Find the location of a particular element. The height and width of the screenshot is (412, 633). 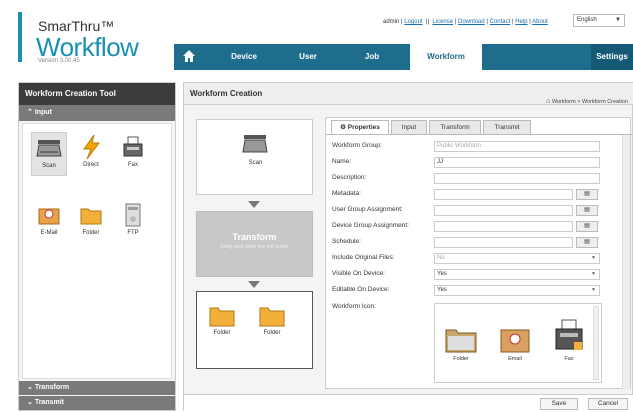

flow-transform-hint: Drag and drop the left icons is located at coordinates (254, 247).